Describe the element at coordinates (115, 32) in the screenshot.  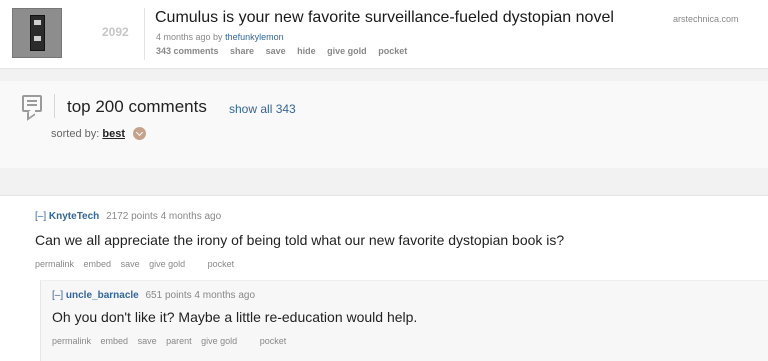
I see `post-score: 2092` at that location.